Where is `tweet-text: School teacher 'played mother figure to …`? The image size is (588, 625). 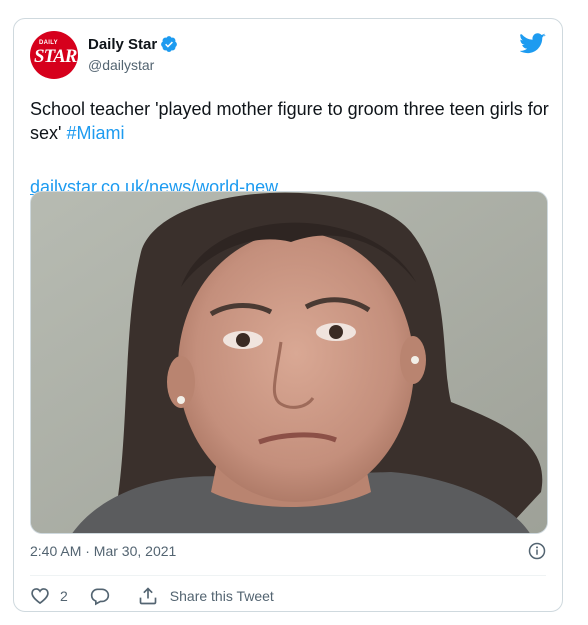
tweet-text: School teacher 'played mother figure to … is located at coordinates (290, 121).